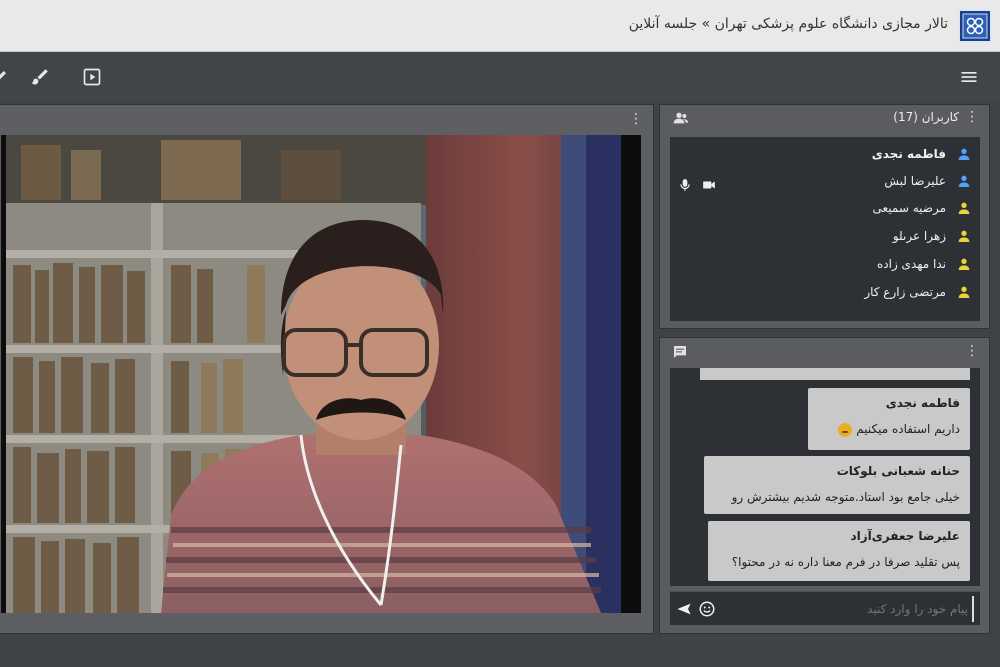 The height and width of the screenshot is (667, 1000). I want to click on chat-composer, so click(825, 608).